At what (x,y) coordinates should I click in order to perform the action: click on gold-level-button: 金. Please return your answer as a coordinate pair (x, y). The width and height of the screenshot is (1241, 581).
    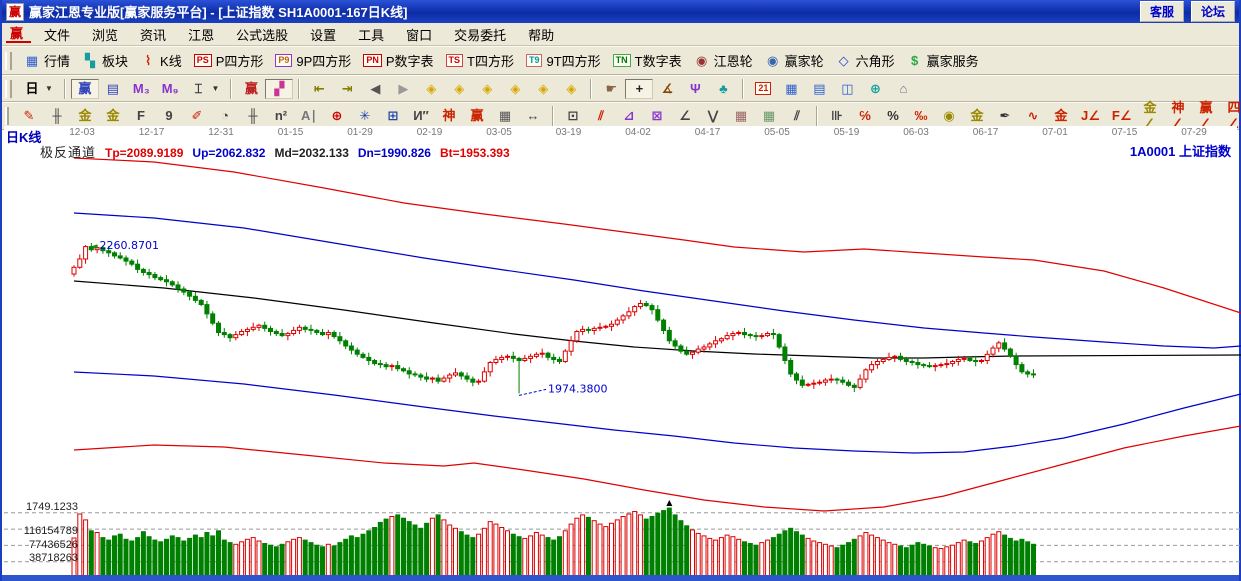
    Looking at the image, I should click on (977, 116).